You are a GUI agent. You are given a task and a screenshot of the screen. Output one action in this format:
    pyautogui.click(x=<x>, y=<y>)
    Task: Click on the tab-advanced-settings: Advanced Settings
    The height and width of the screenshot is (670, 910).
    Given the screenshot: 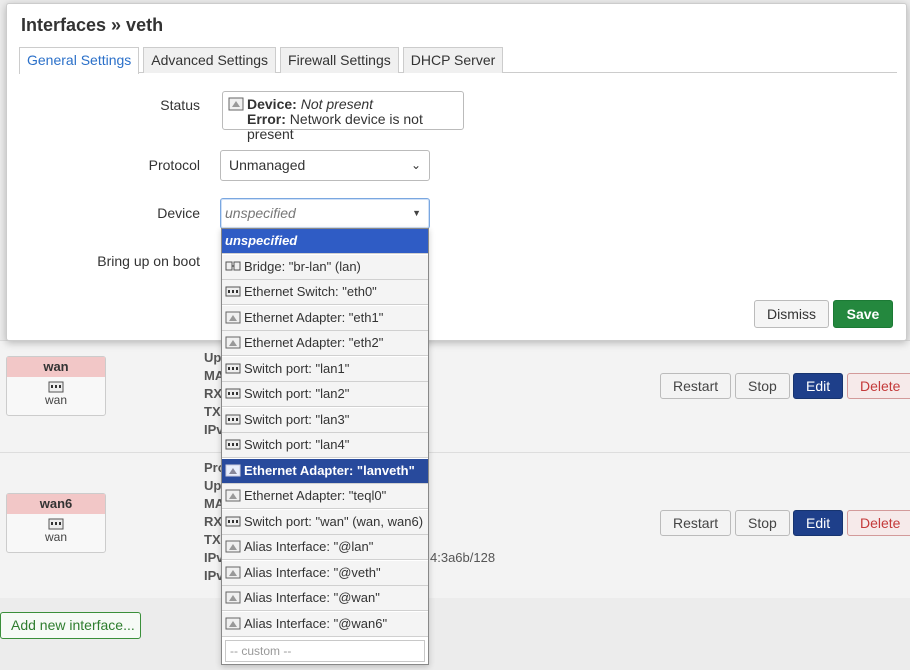 What is the action you would take?
    pyautogui.click(x=210, y=60)
    